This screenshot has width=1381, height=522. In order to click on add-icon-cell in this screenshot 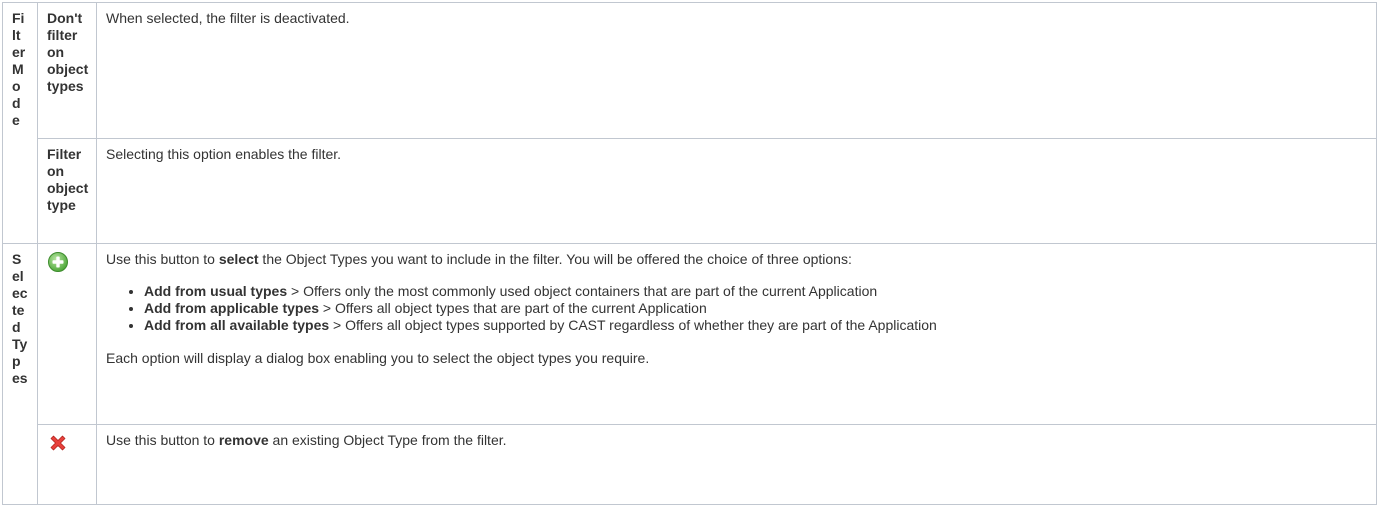, I will do `click(67, 334)`.